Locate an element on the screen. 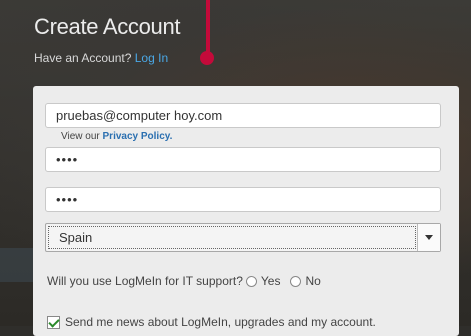 The width and height of the screenshot is (471, 336). privacy-note: View our Privacy Policy. is located at coordinates (116, 136).